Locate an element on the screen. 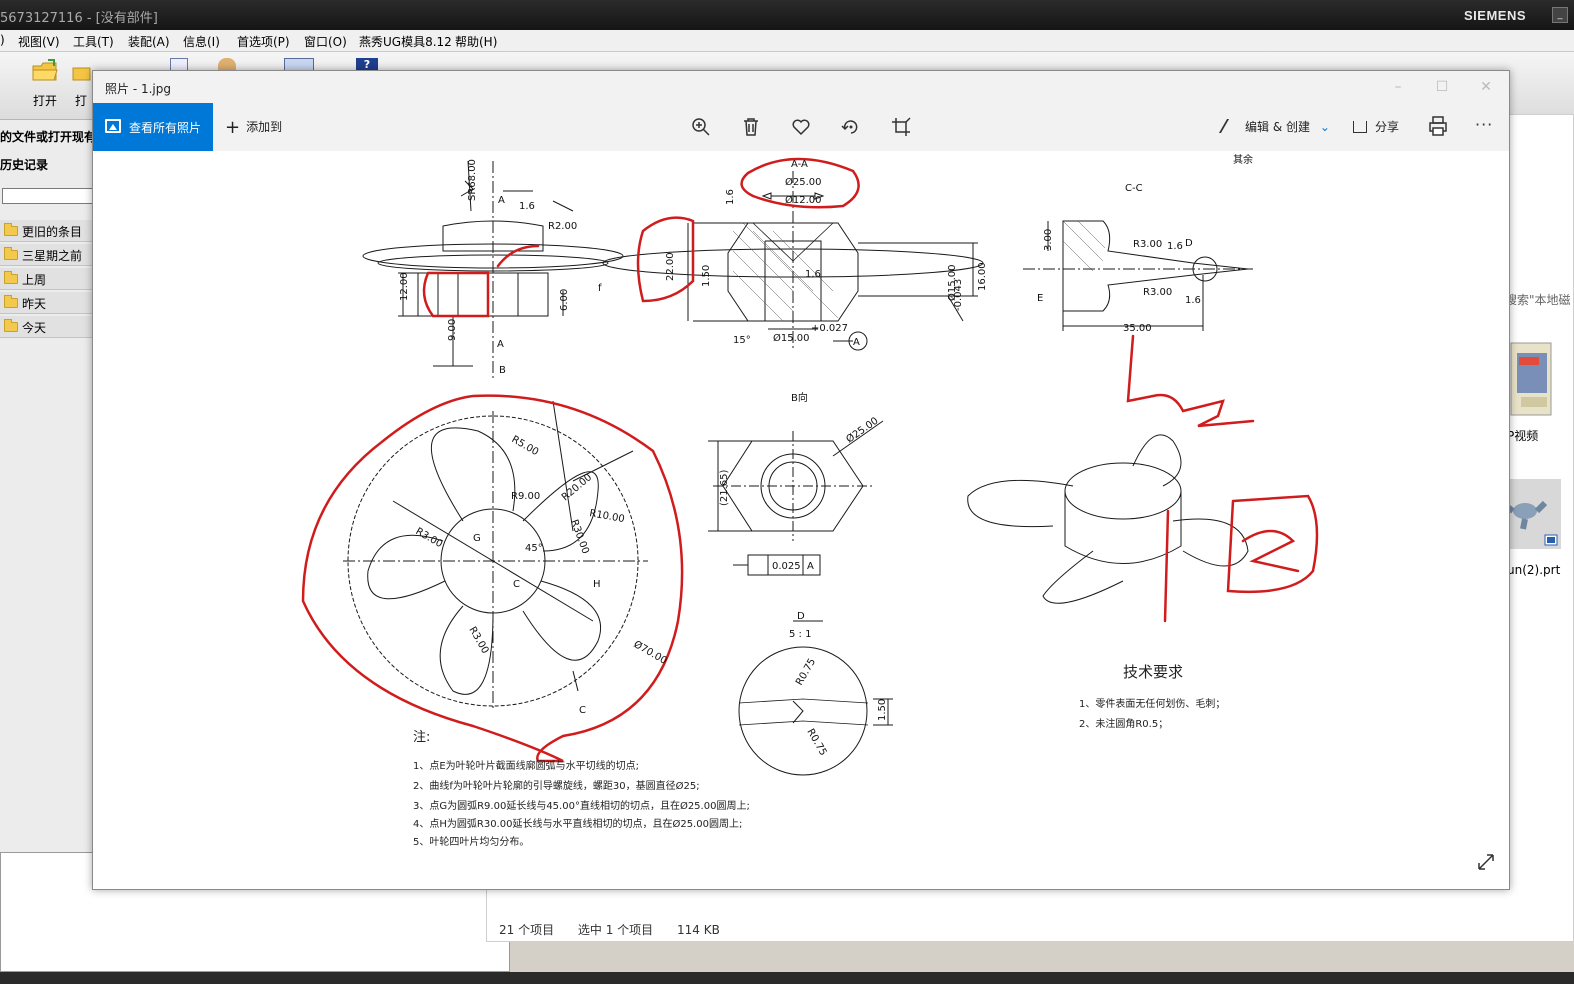 This screenshot has width=1574, height=984. explorer-search-input: 搜索"本地磁 is located at coordinates (1539, 302).